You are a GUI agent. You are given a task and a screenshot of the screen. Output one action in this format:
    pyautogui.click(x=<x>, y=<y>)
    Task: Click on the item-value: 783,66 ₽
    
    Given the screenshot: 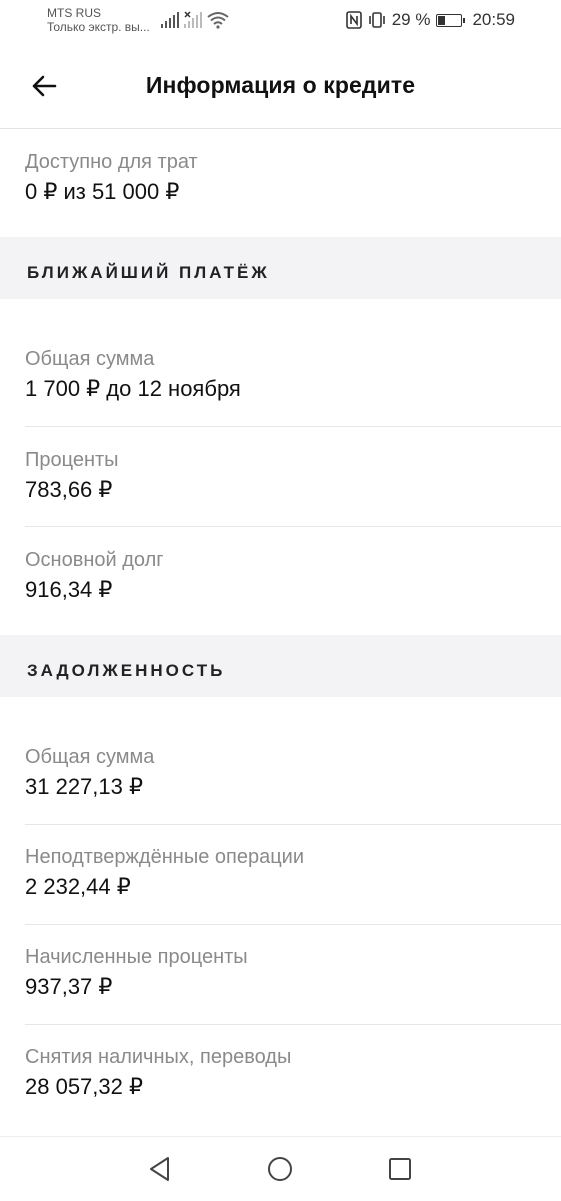 What is the action you would take?
    pyautogui.click(x=69, y=489)
    